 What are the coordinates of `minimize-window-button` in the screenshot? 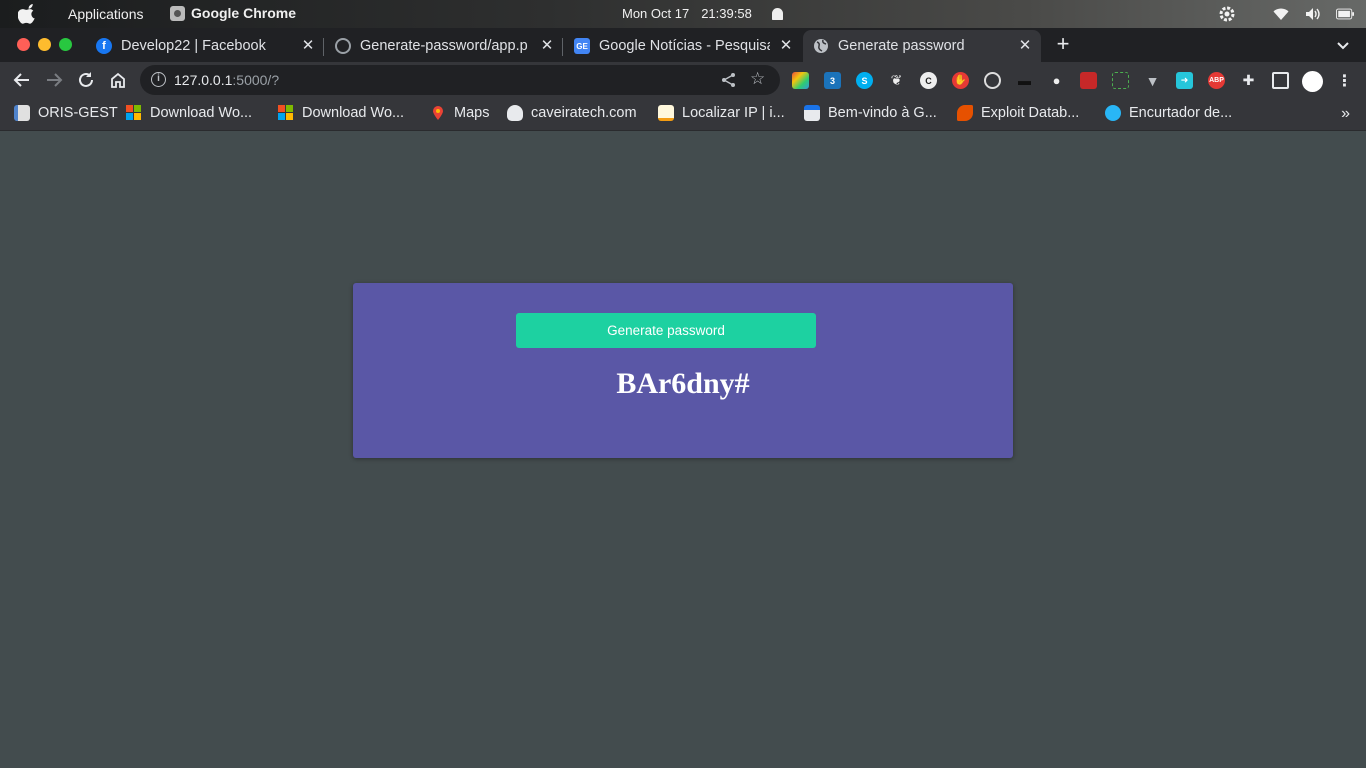 It's located at (44, 44).